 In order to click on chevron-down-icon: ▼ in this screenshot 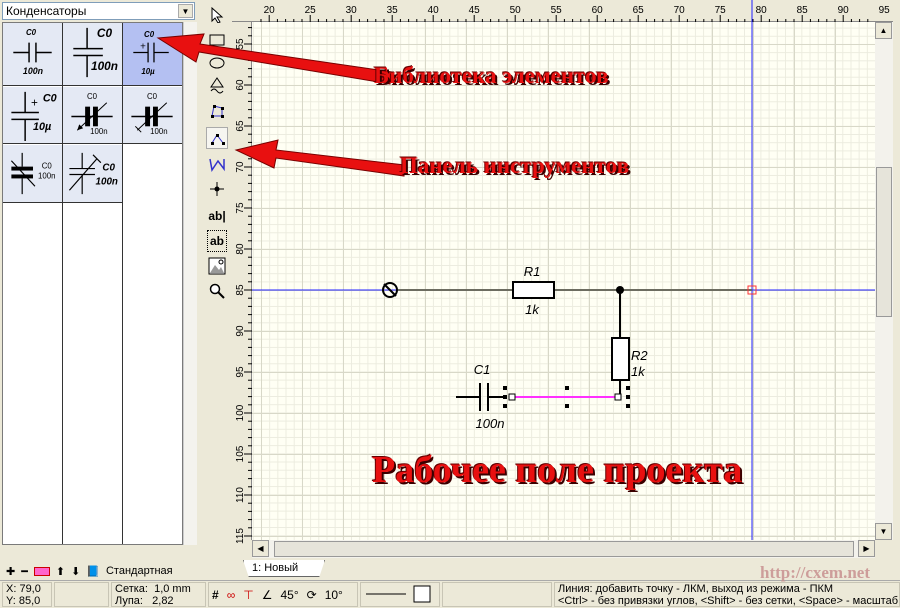, I will do `click(185, 11)`.